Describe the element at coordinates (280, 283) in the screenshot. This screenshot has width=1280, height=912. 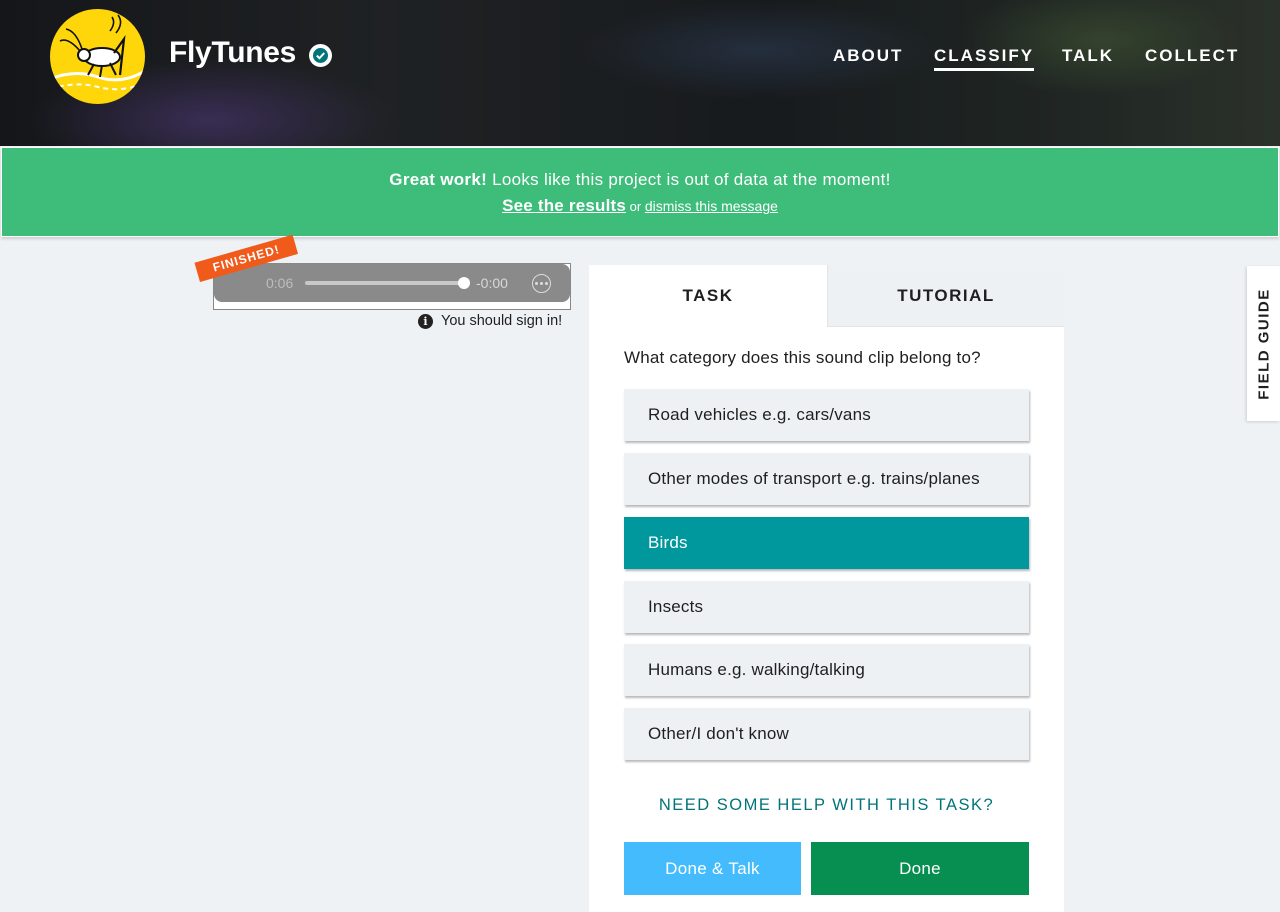
I see `audio-current-time: 0:06` at that location.